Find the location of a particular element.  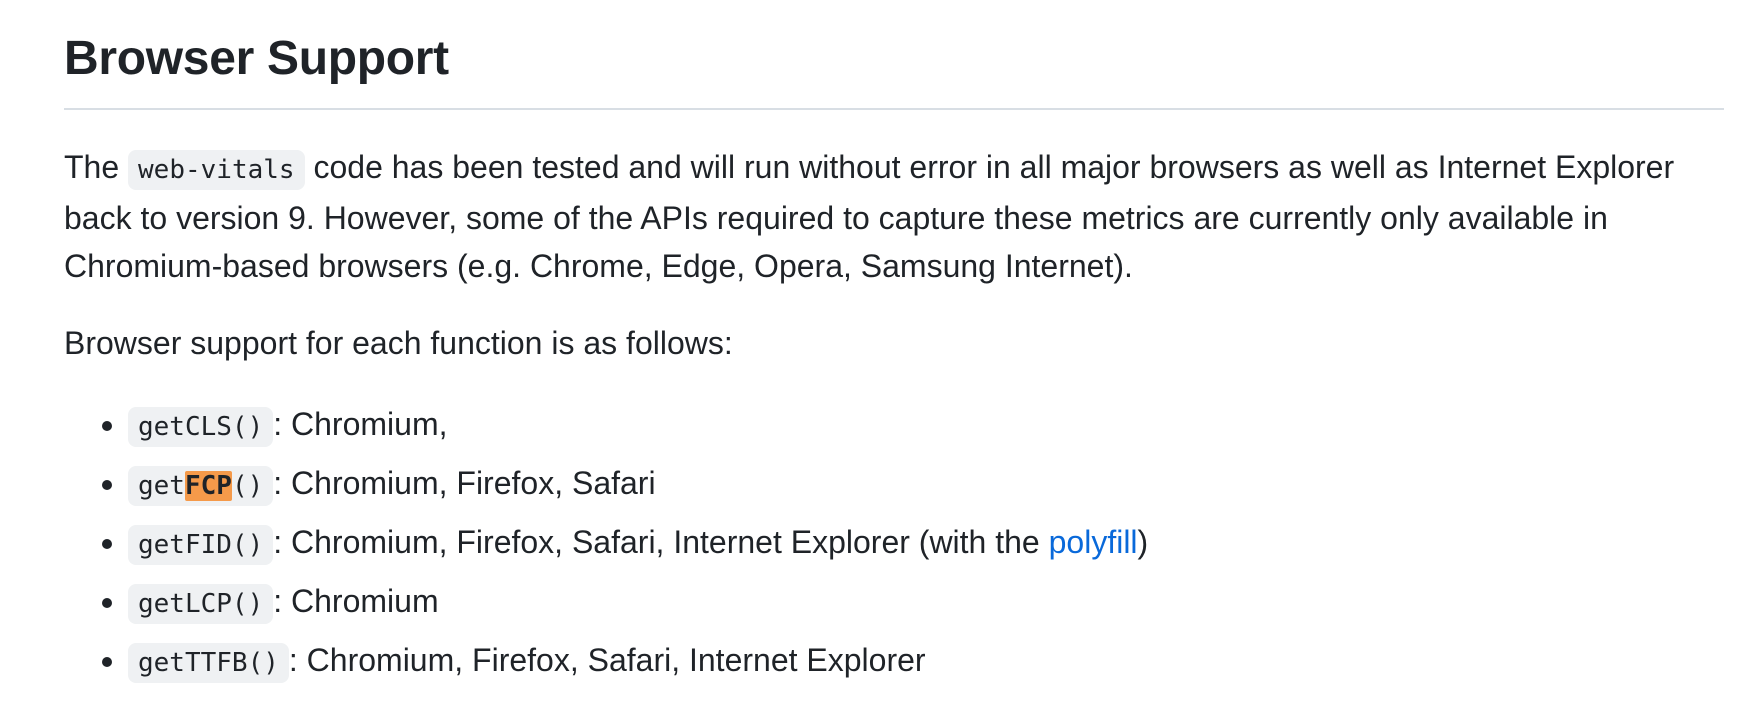

inline-code-getfcp: getFCP() is located at coordinates (201, 486).